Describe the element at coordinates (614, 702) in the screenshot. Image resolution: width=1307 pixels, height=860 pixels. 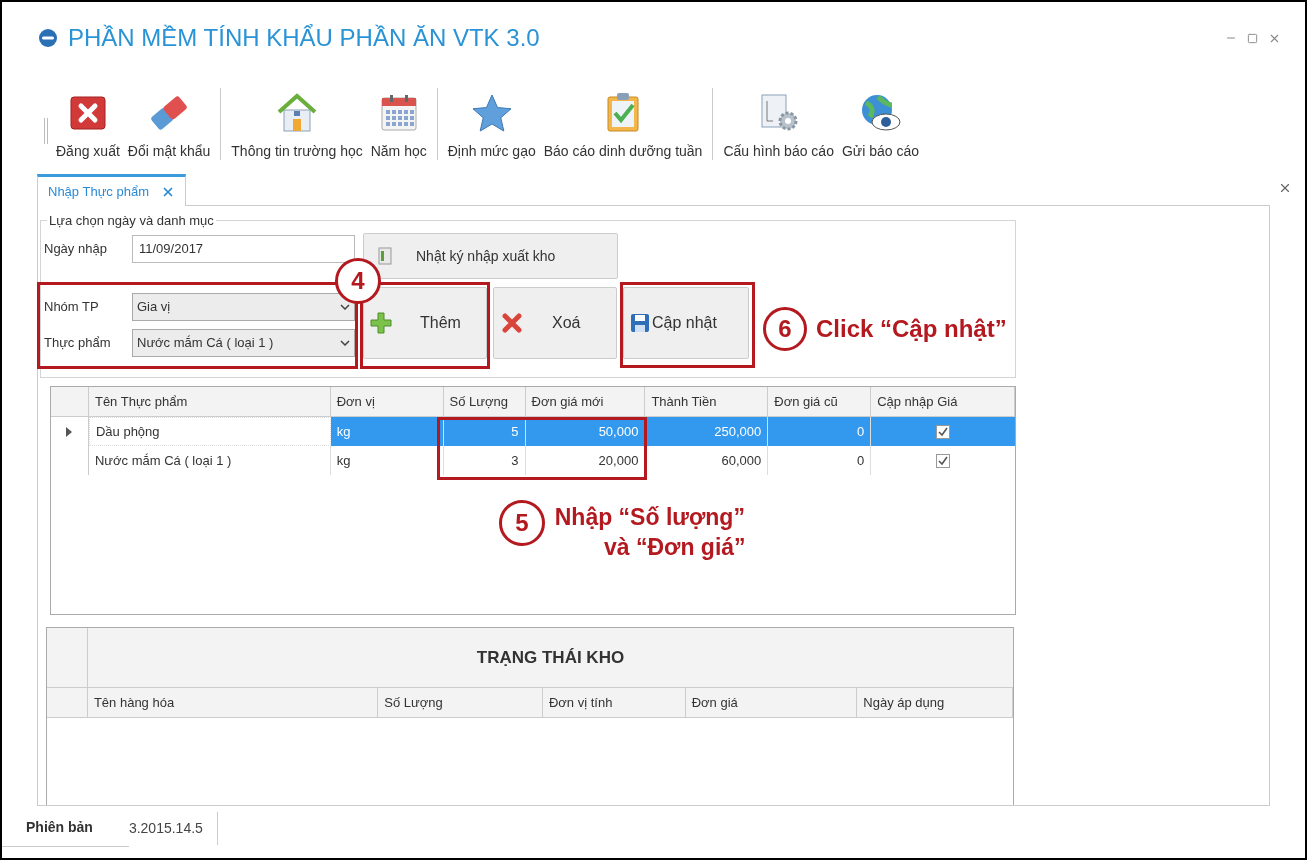
I see `column-header: Đơn vị tính` at that location.